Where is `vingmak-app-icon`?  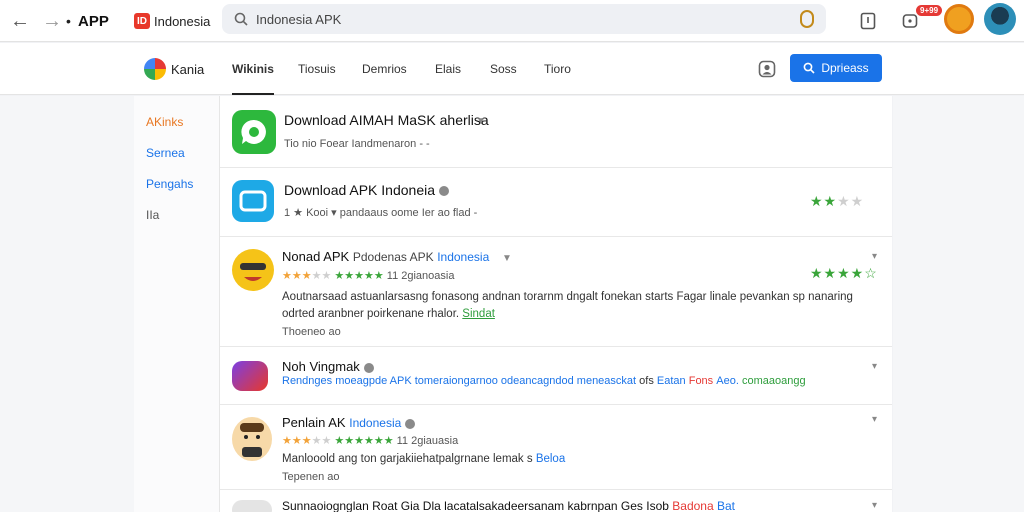
vingmak-app-icon is located at coordinates (250, 376).